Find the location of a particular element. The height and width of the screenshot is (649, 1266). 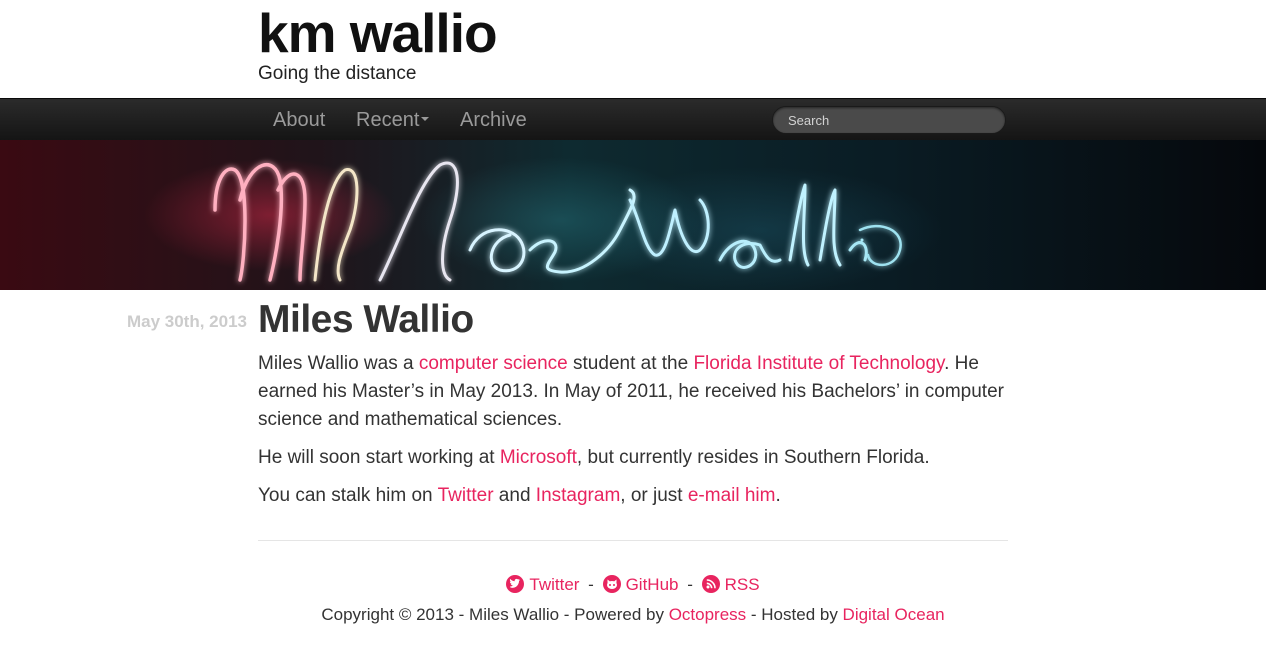

link-octopress: Octopress is located at coordinates (707, 614).